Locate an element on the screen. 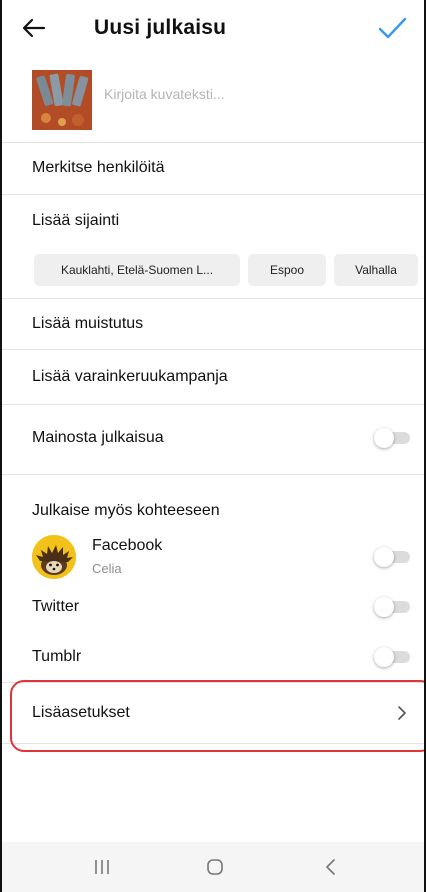  post-thumbnail is located at coordinates (62, 100).